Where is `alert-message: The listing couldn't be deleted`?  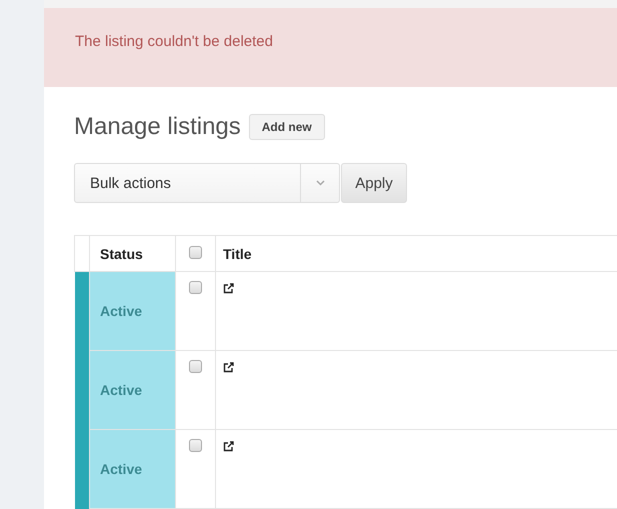
alert-message: The listing couldn't be deleted is located at coordinates (174, 41).